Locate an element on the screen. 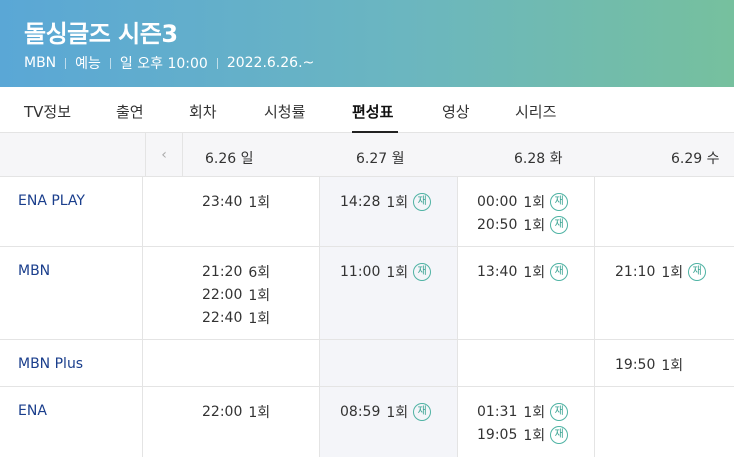  day-header: 6.26 일 is located at coordinates (229, 159).